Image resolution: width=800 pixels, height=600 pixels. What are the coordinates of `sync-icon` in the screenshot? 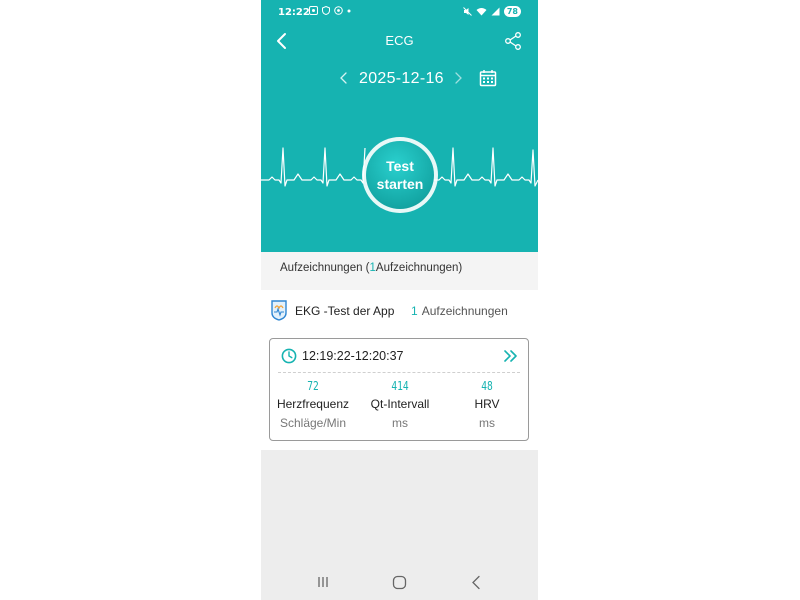 It's located at (338, 10).